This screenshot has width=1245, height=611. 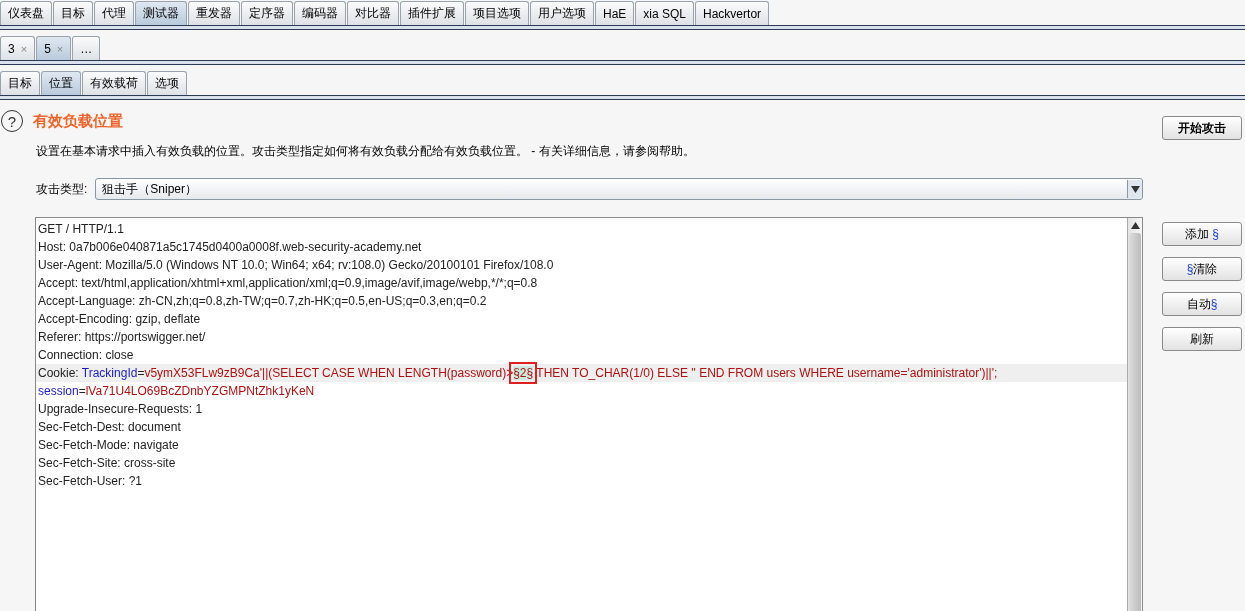 I want to click on request-line: Accept-Encoding: gzip, deflate, so click(x=119, y=319).